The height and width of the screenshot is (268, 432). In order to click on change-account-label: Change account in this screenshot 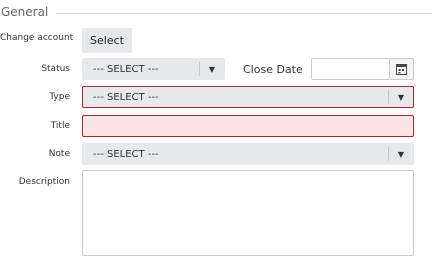, I will do `click(37, 38)`.